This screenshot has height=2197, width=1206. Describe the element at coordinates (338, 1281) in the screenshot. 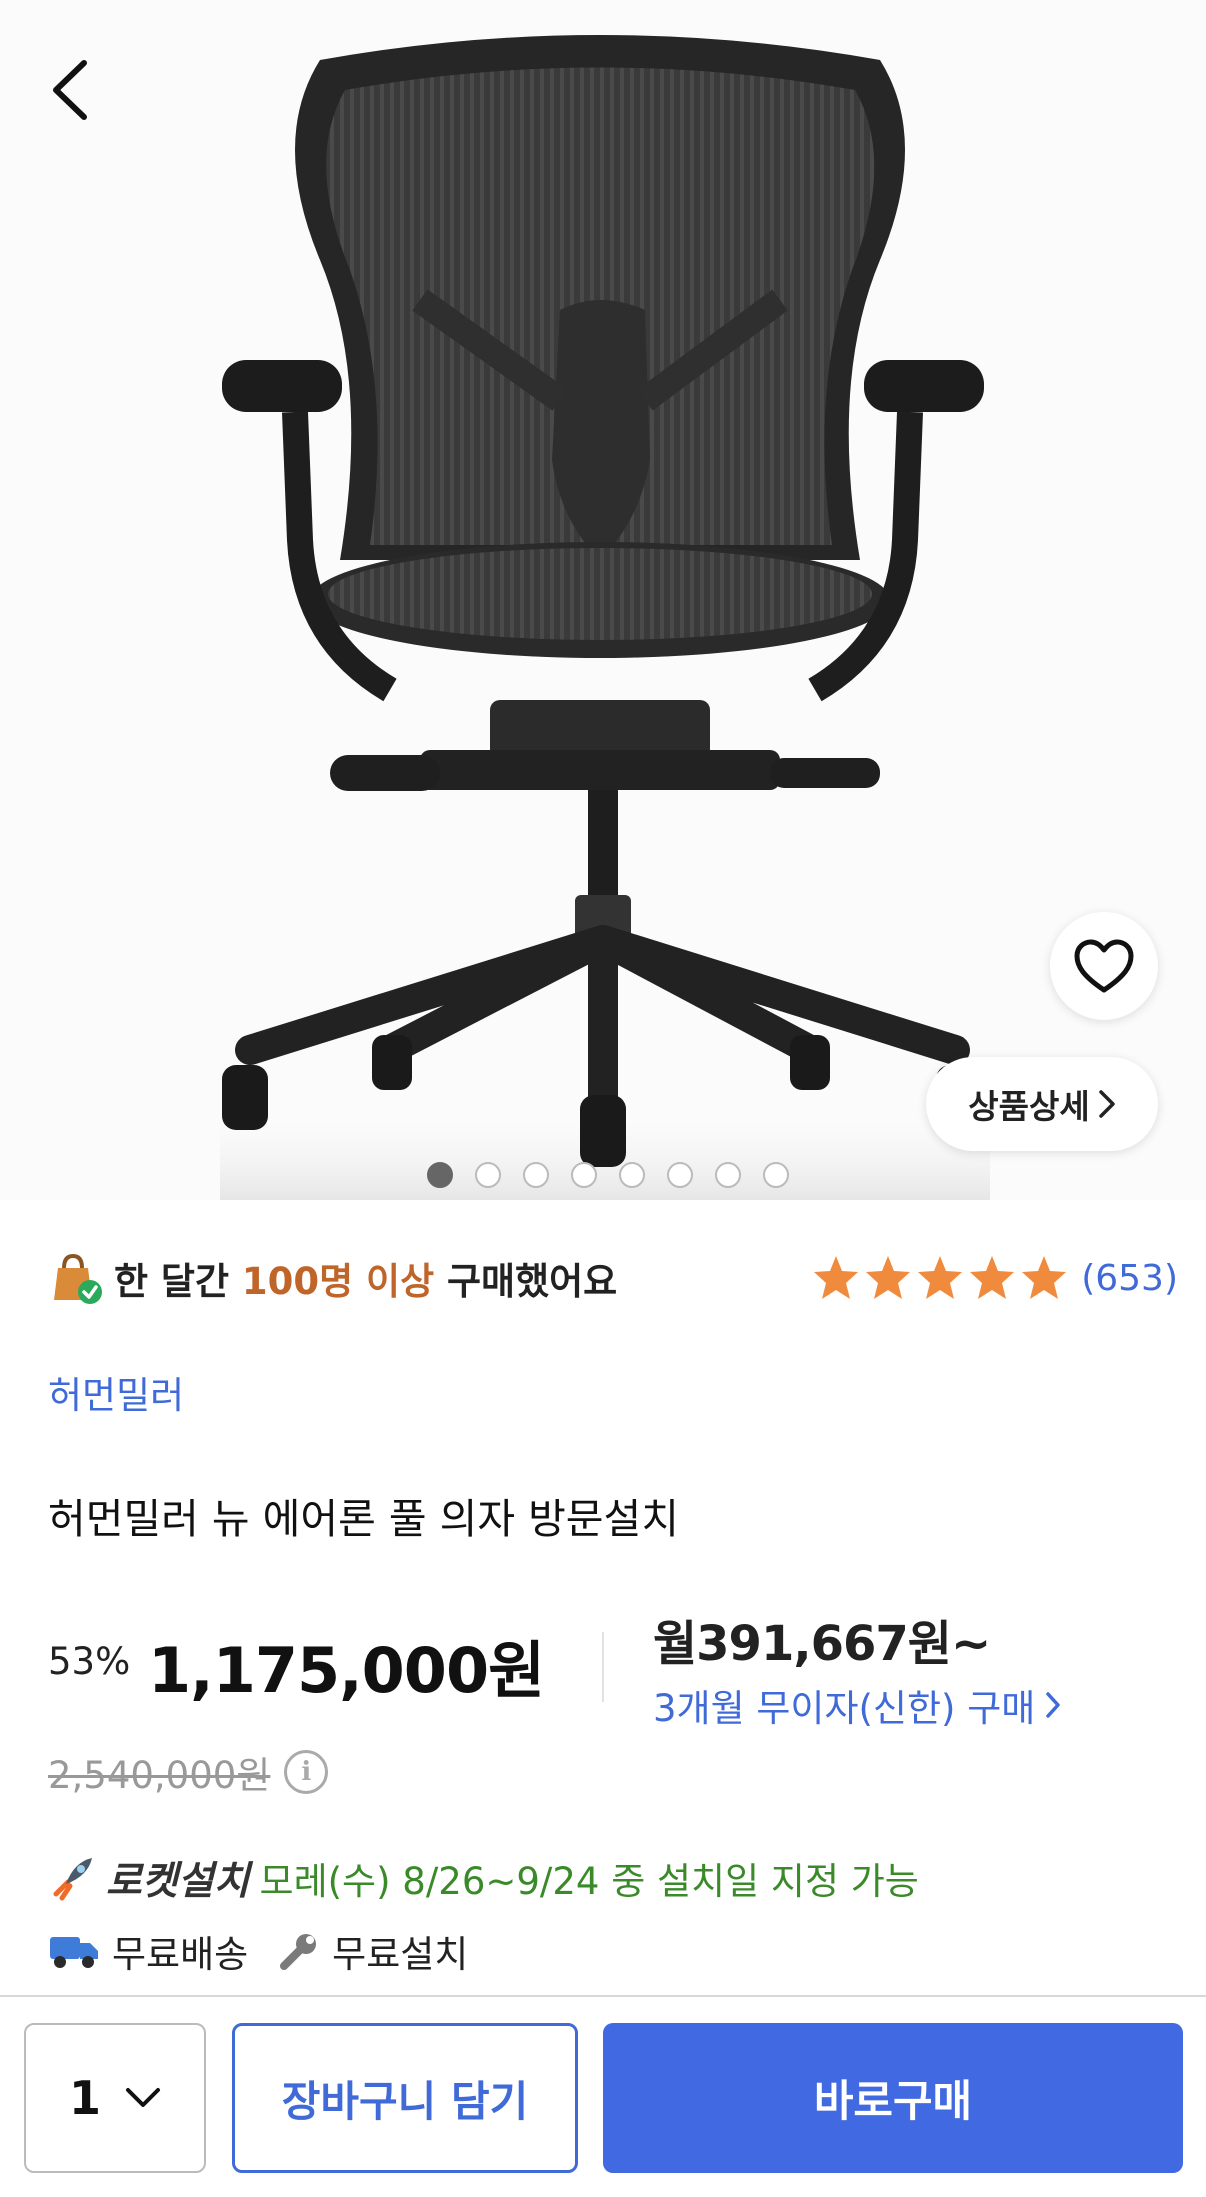

I see `popularity-highlight: 100명 이상` at that location.